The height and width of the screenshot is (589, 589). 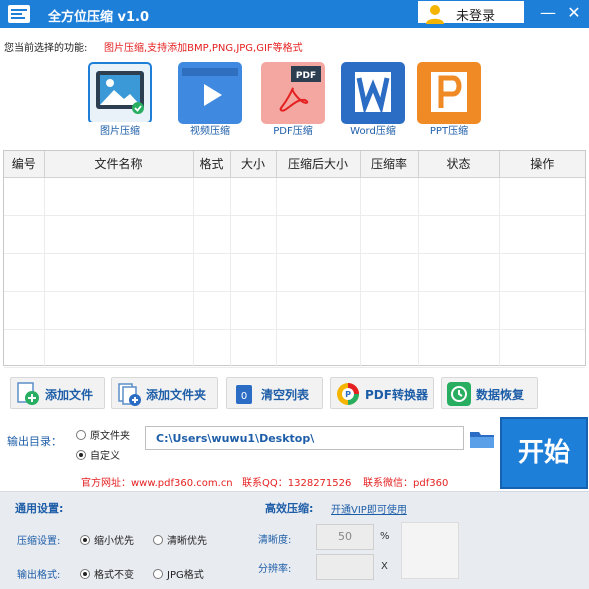 I want to click on general-settings-title: 通用设置:, so click(x=39, y=508).